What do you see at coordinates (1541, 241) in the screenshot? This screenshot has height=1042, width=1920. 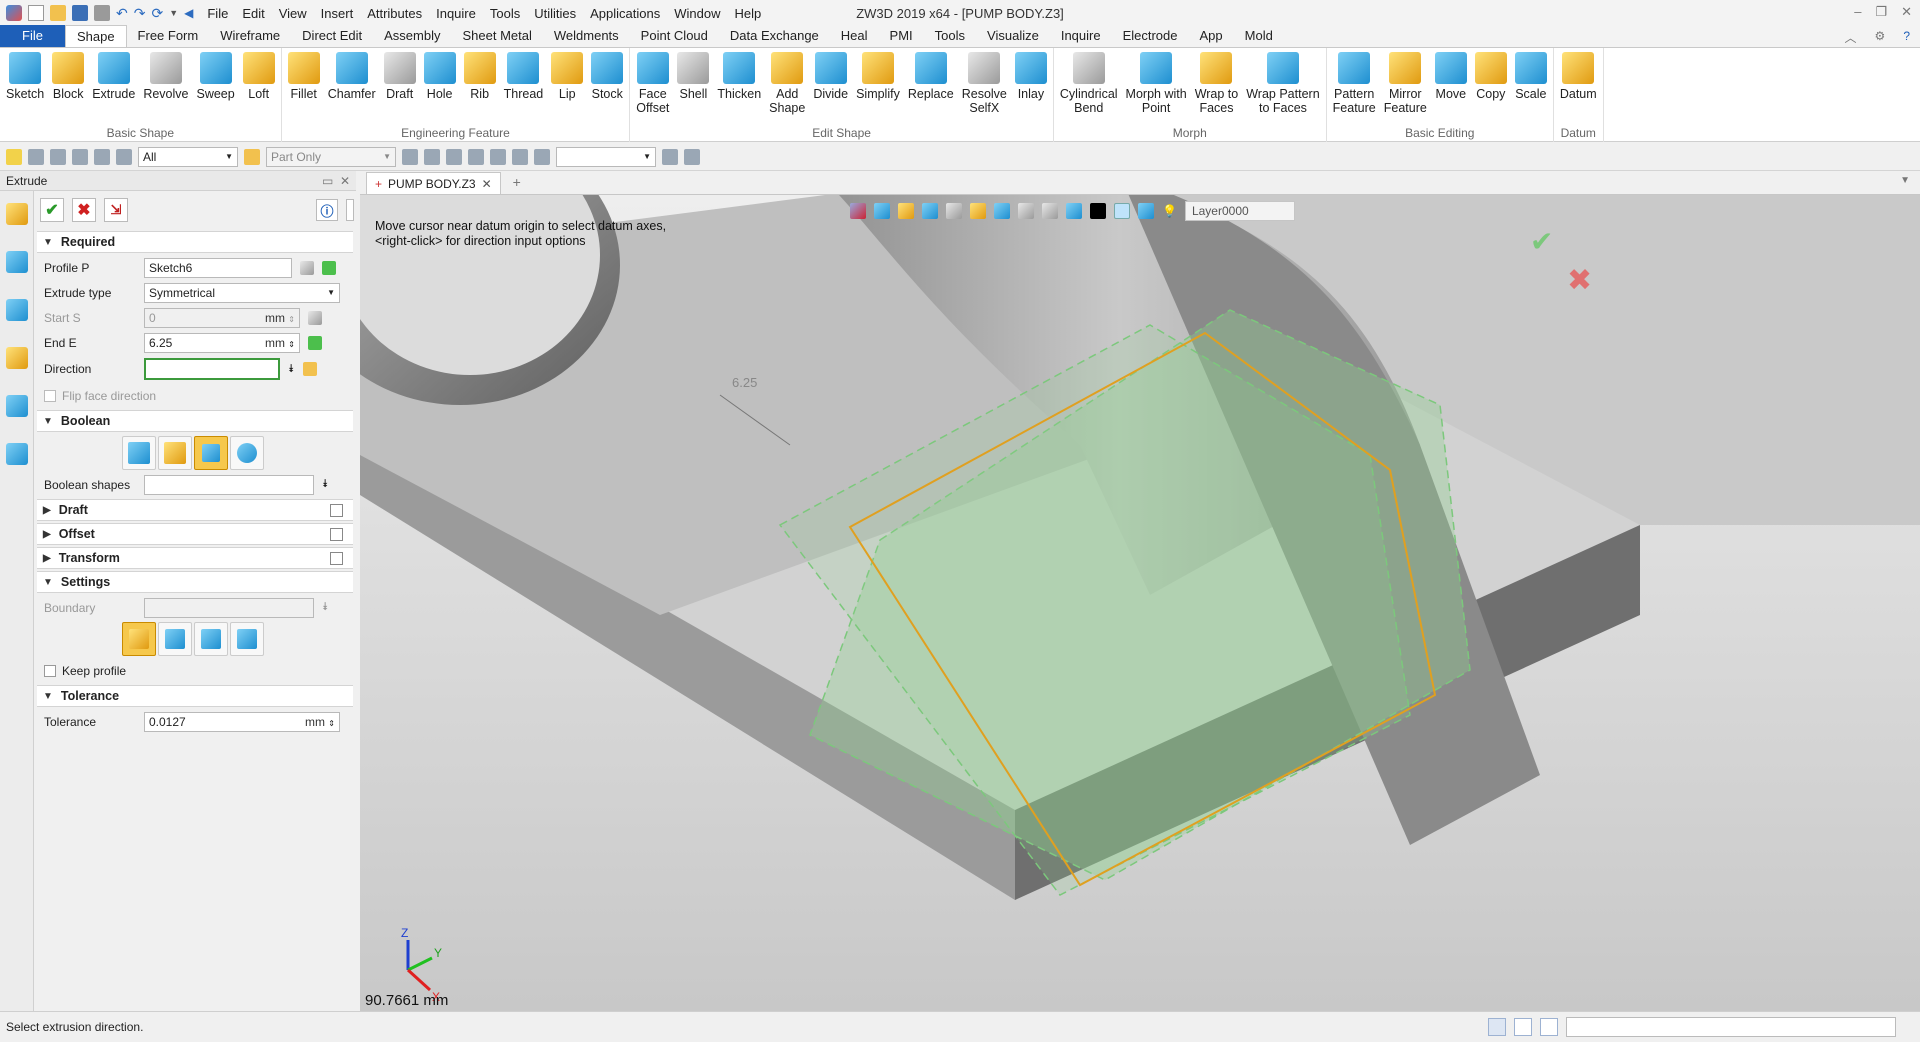 I see `accept-check-icon: ✔` at bounding box center [1541, 241].